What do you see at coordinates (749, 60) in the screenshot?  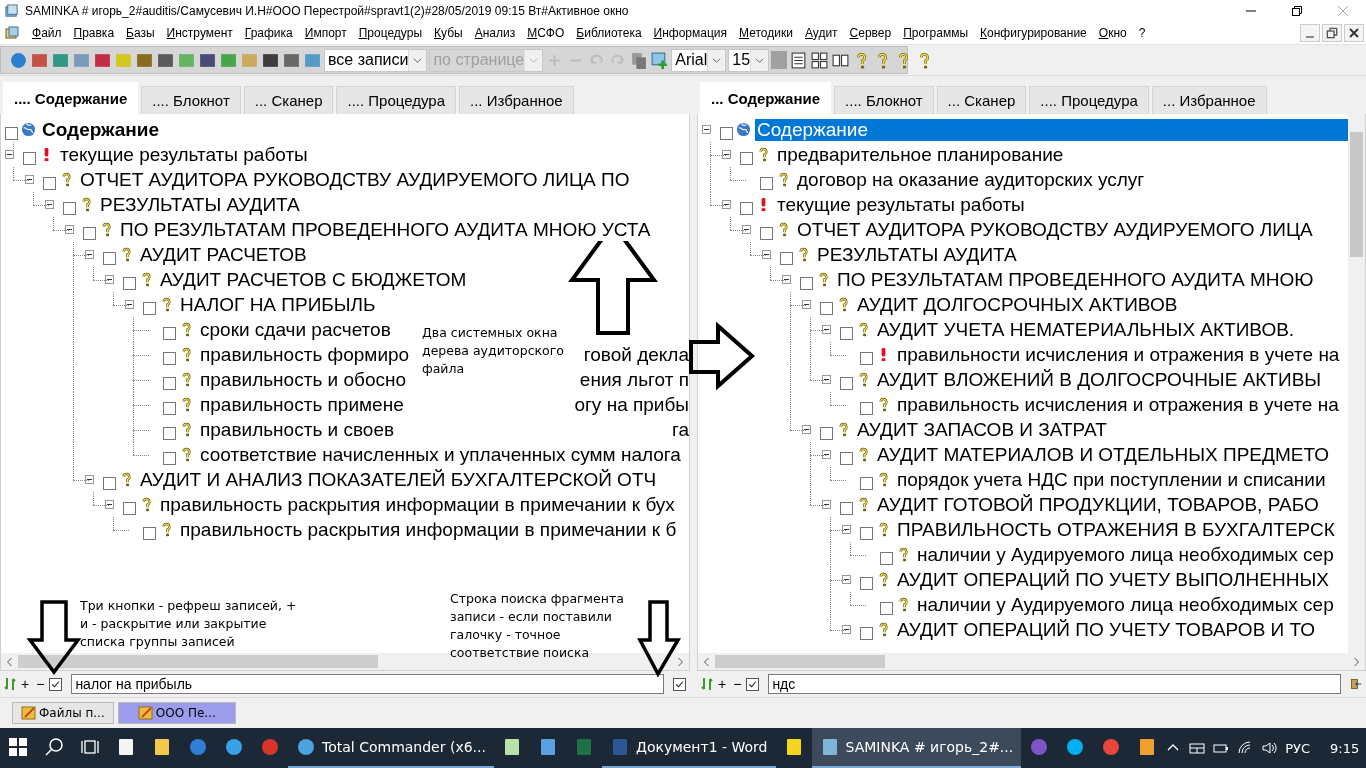 I see `font-size-dropdown: 15` at bounding box center [749, 60].